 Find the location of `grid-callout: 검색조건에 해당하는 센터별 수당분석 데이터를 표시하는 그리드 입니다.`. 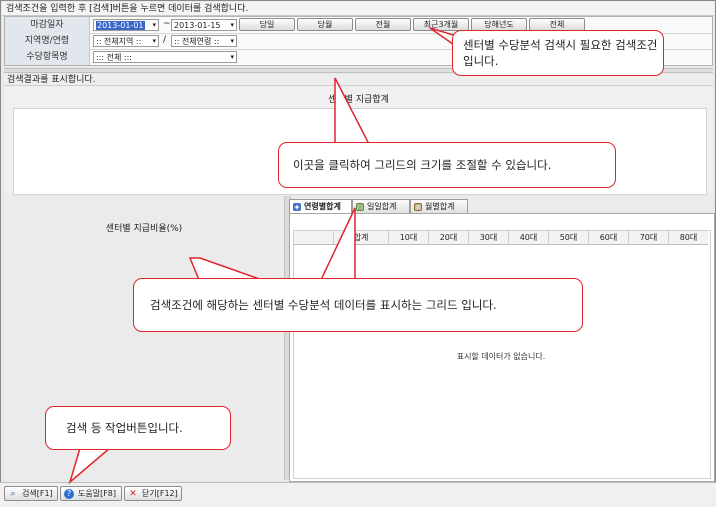

grid-callout: 검색조건에 해당하는 센터별 수당분석 데이터를 표시하는 그리드 입니다. is located at coordinates (358, 305).